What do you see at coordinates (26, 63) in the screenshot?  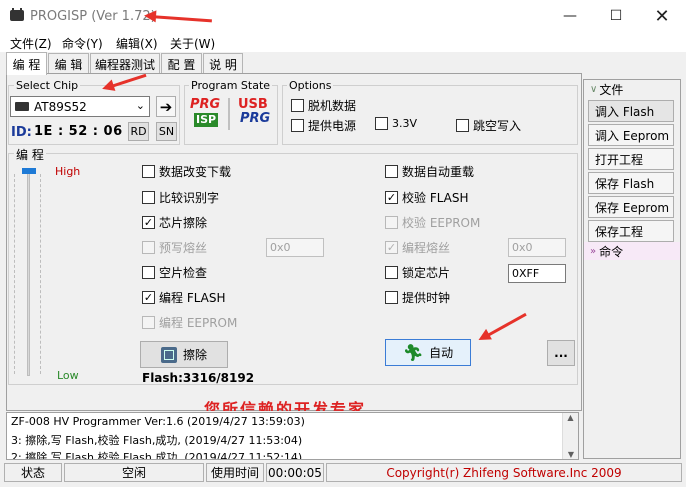 I see `tab-program: 编 程` at bounding box center [26, 63].